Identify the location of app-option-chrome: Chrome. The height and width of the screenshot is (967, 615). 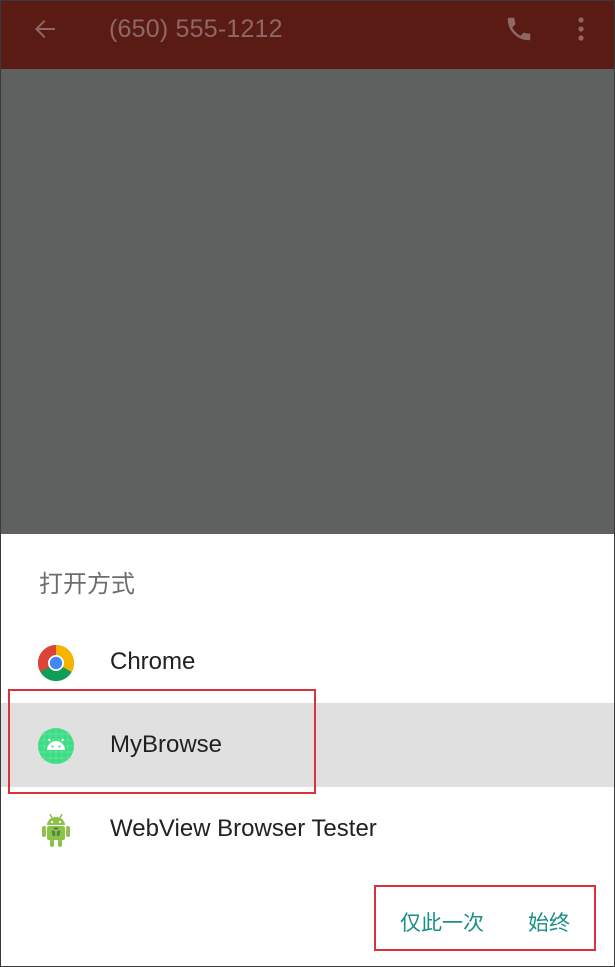
(307, 662).